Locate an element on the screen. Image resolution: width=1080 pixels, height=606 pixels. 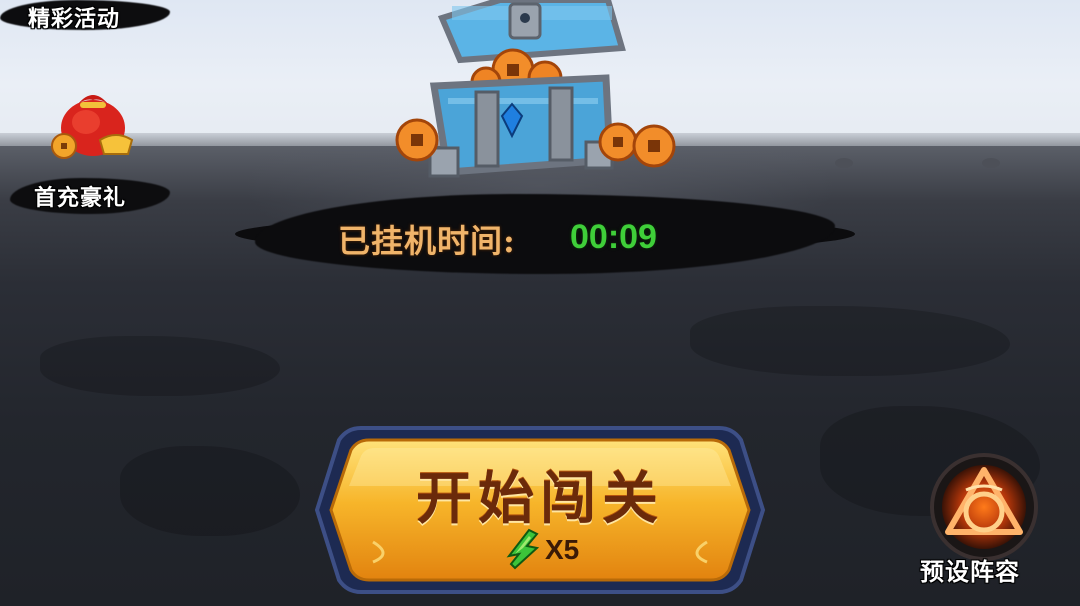
preset-lineup-label: 预设阵容 is located at coordinates (970, 571).